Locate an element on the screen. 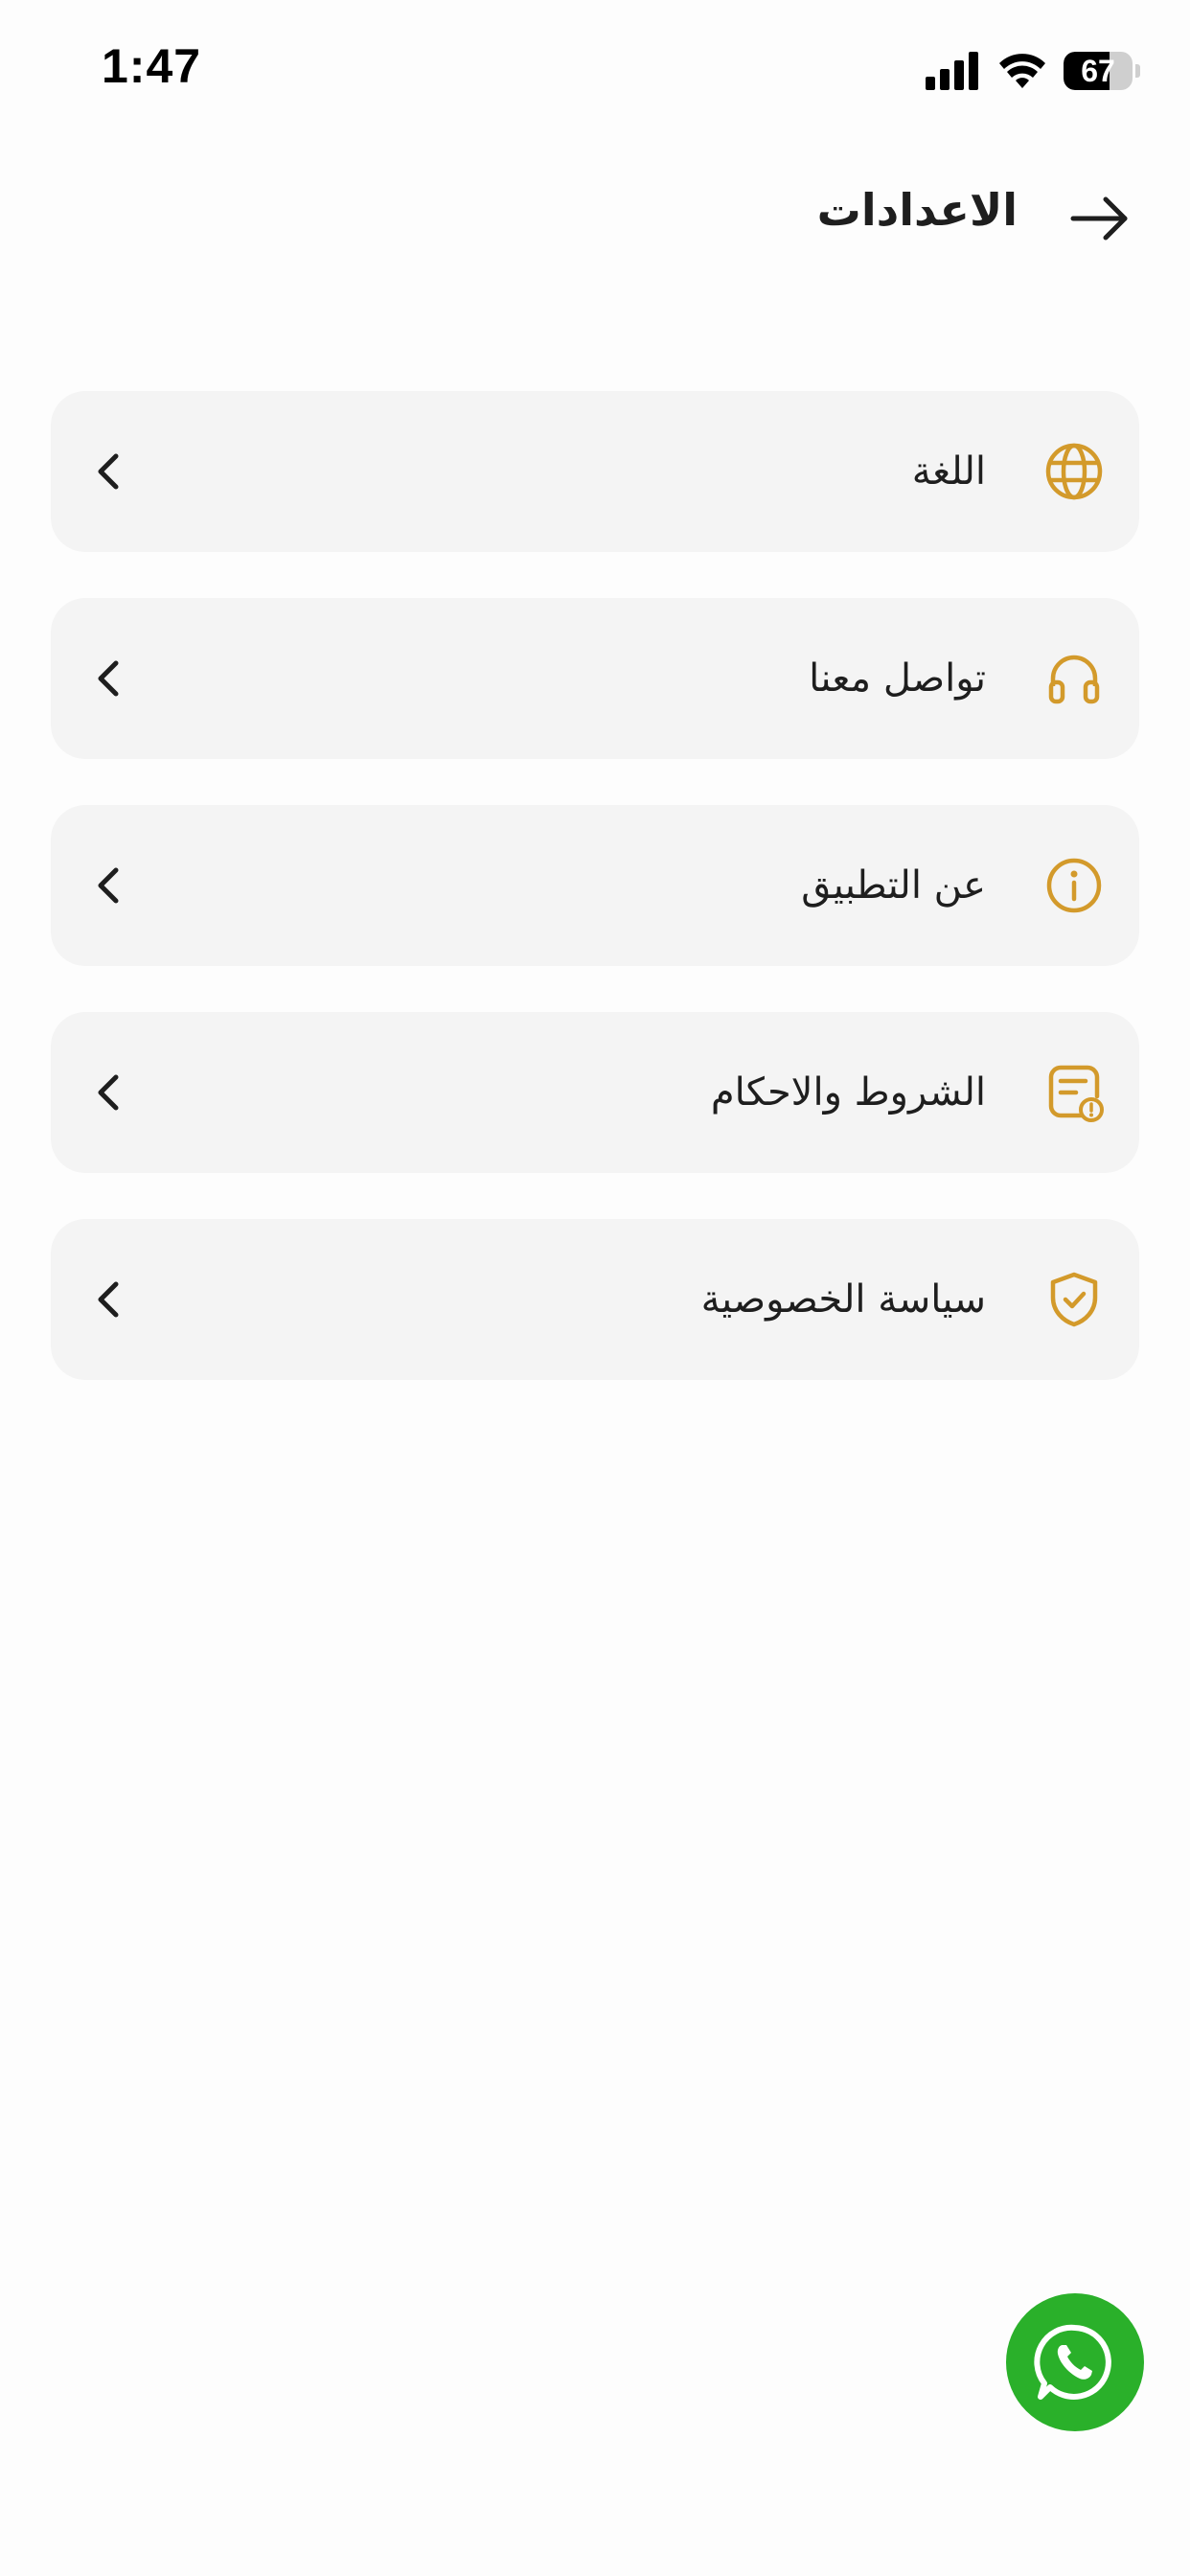  settings-item-privacy-policy: سياسة الخصوصية is located at coordinates (595, 1299).